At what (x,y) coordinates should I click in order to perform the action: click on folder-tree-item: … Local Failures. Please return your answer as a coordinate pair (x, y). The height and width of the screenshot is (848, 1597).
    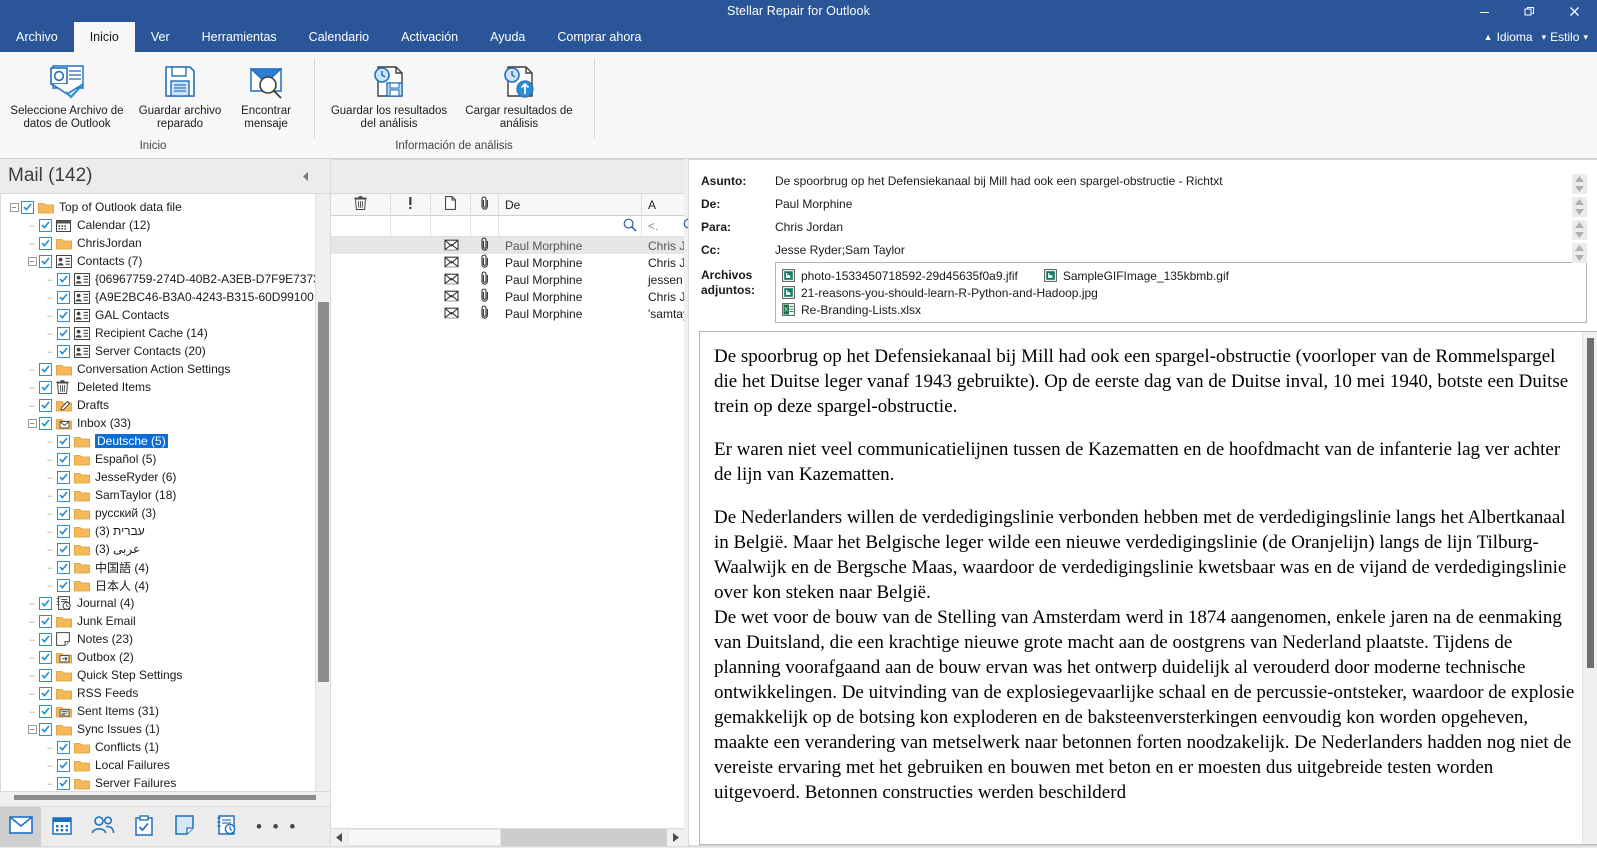
    Looking at the image, I should click on (165, 765).